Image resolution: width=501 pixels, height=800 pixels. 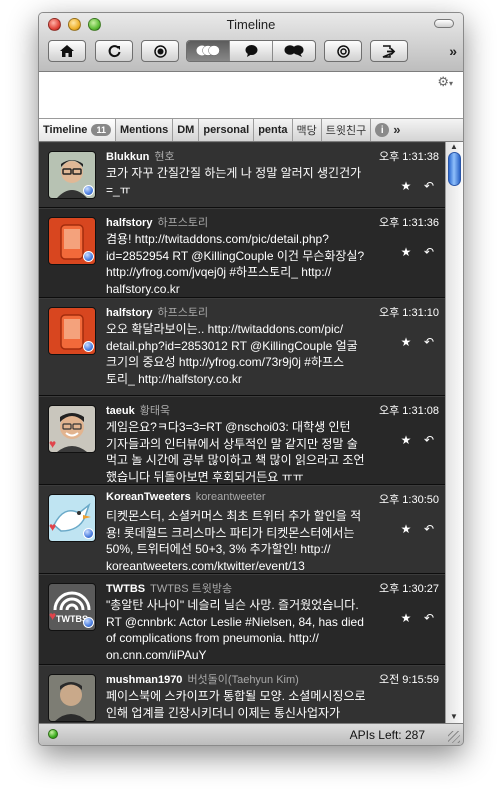 I want to click on conversation-view-button, so click(x=208, y=51).